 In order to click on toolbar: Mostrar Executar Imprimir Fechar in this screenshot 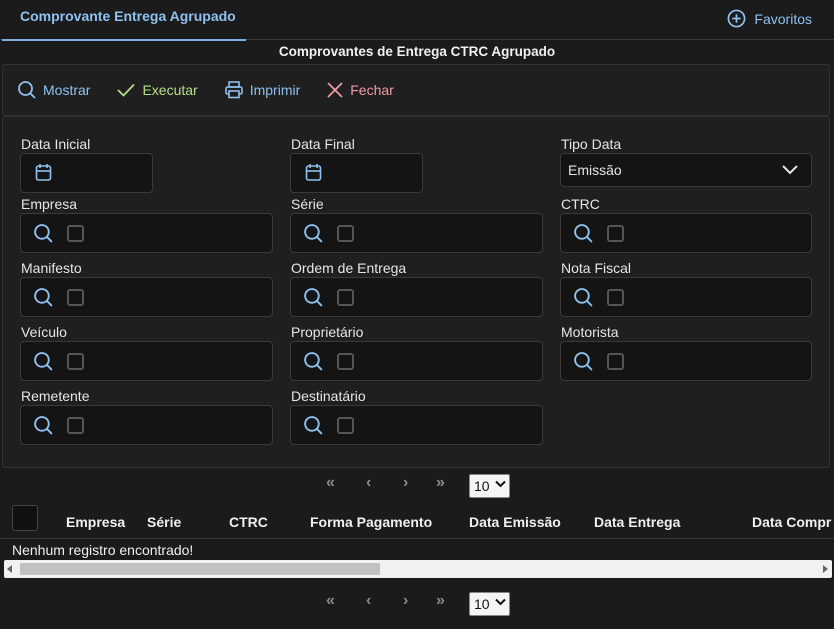, I will do `click(416, 90)`.